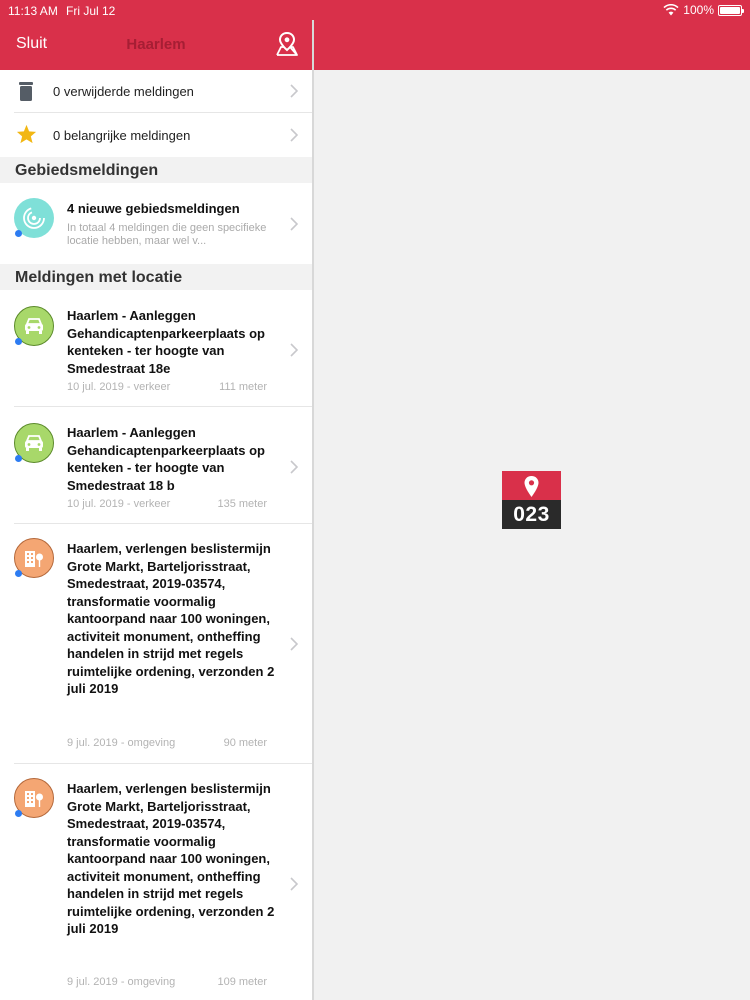 This screenshot has height=1000, width=750. What do you see at coordinates (242, 982) in the screenshot?
I see `notification-distance: 109 meter` at bounding box center [242, 982].